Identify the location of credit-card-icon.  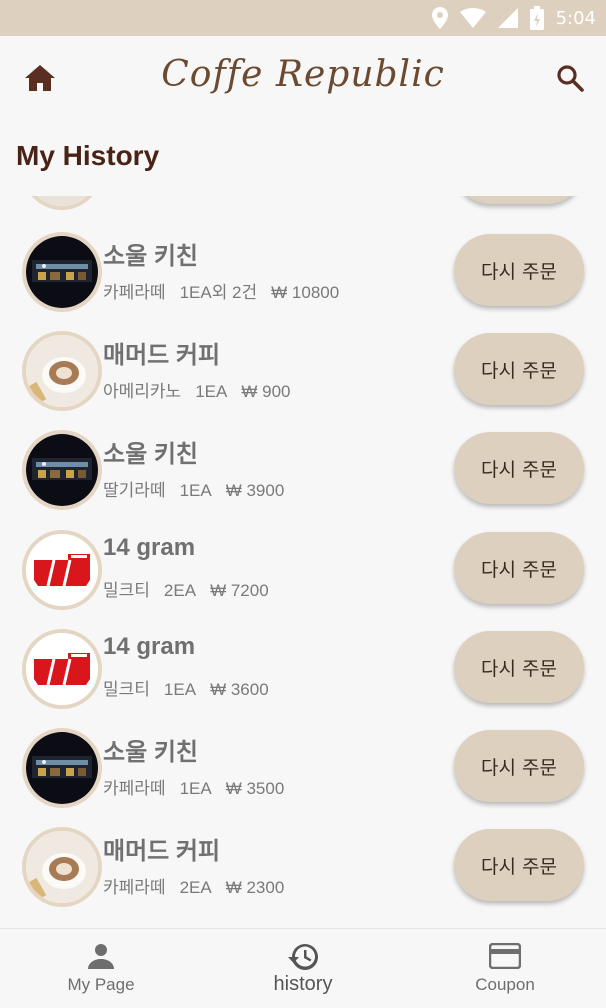
(505, 956).